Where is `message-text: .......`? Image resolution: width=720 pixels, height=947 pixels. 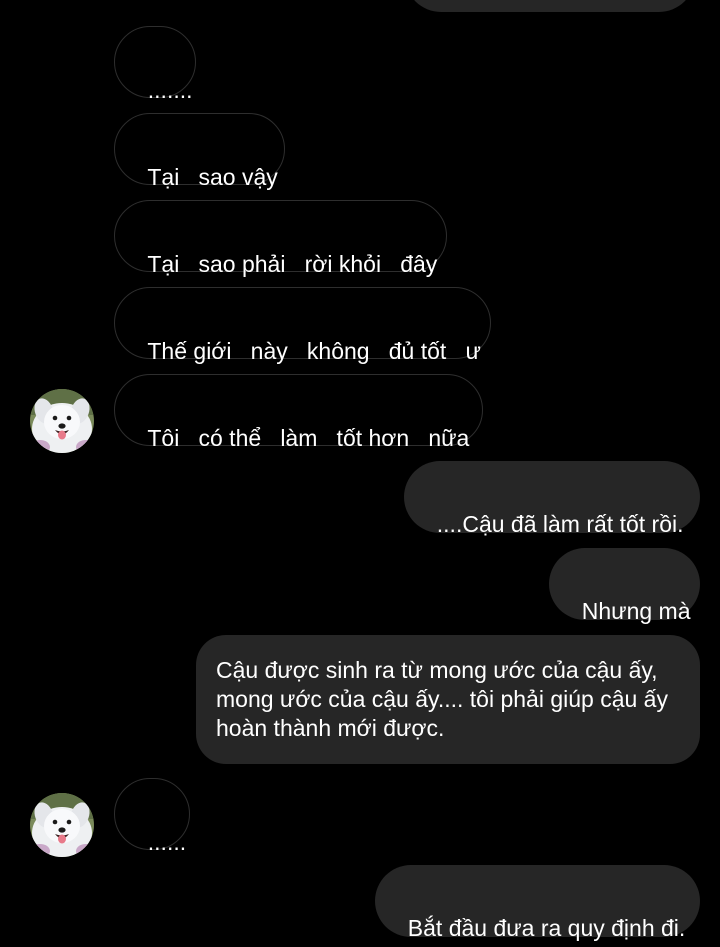
message-text: ....... is located at coordinates (170, 90).